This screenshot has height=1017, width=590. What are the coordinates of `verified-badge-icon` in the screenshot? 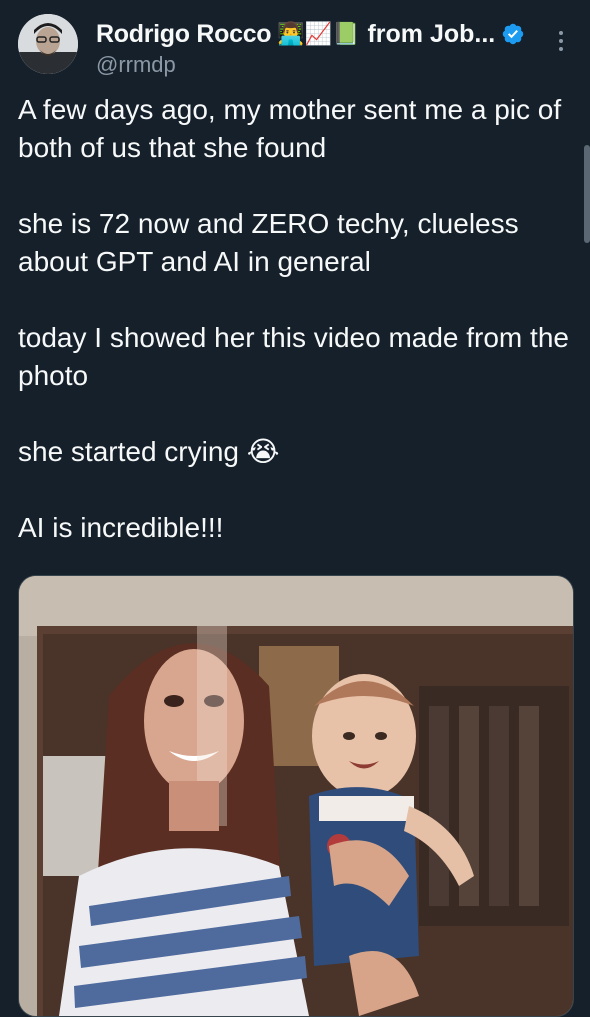 It's located at (513, 34).